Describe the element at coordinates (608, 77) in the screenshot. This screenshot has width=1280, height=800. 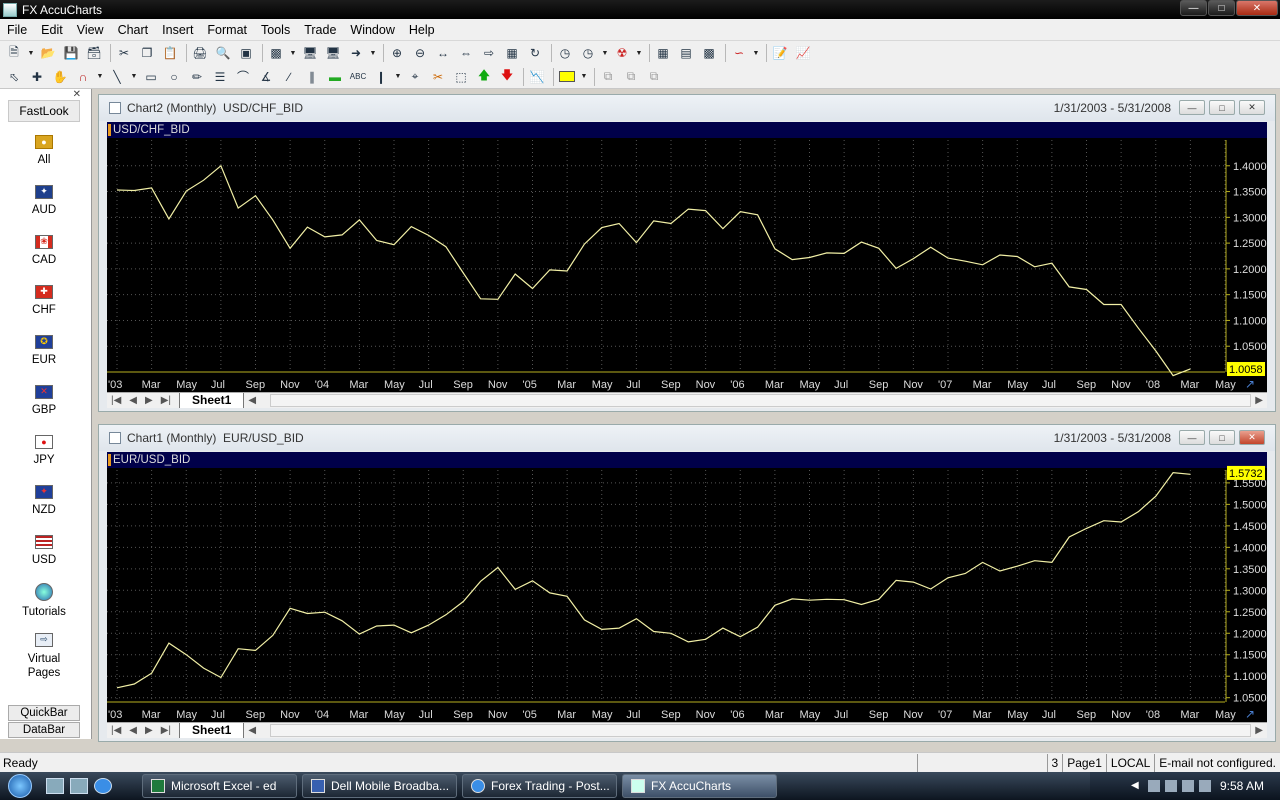
I see `bring-front-icon: ⧉` at that location.